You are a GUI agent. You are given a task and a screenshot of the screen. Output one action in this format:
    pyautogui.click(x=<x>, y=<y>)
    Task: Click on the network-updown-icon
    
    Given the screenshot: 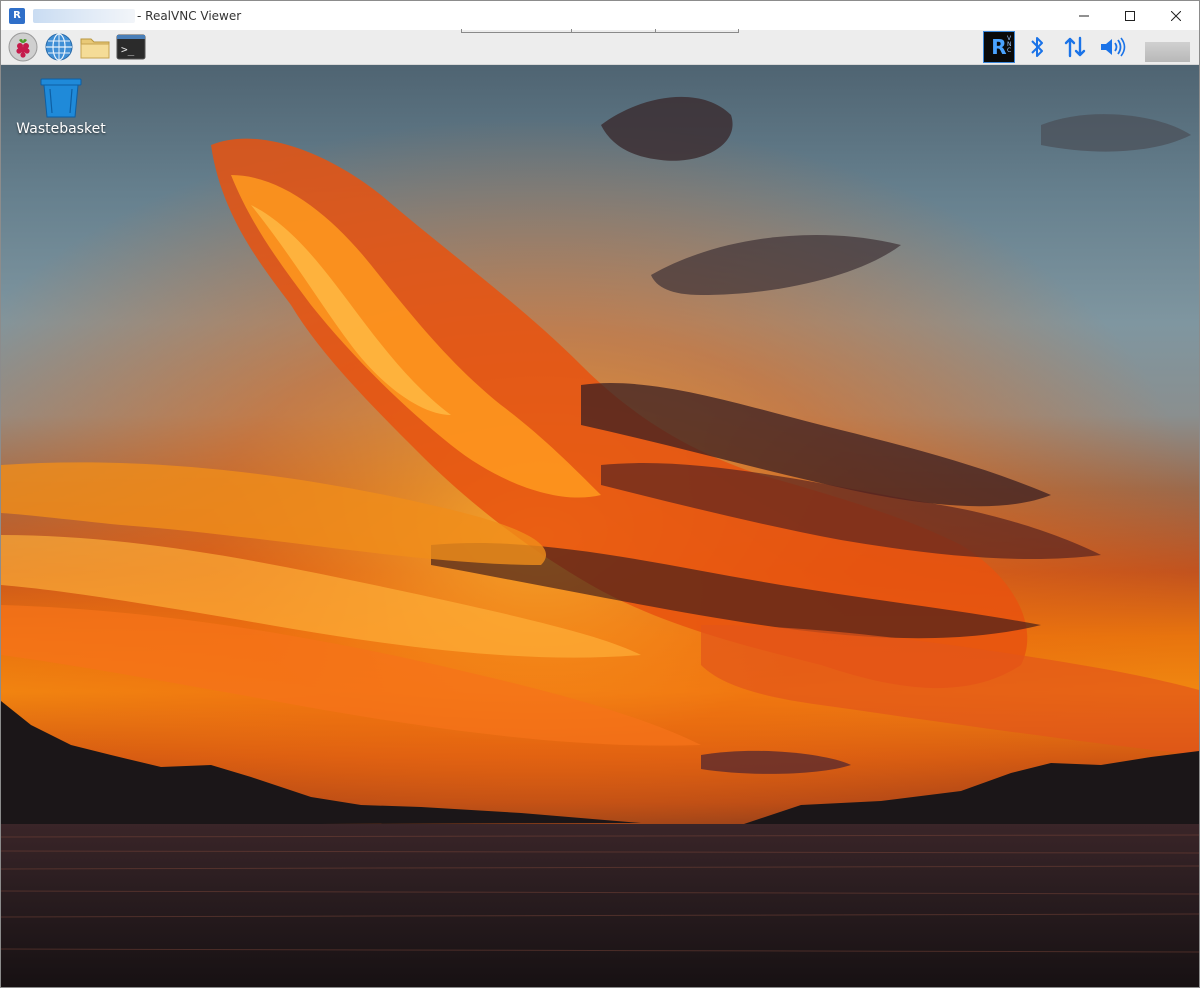 What is the action you would take?
    pyautogui.click(x=1075, y=47)
    